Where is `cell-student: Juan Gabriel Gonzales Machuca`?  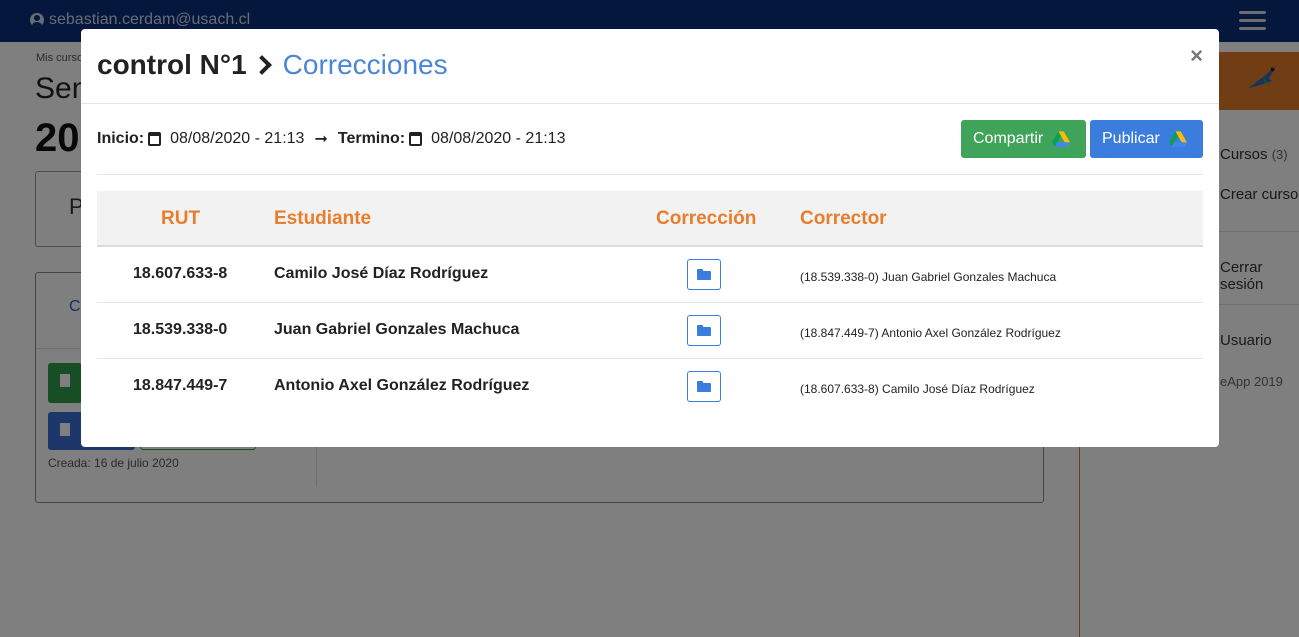 cell-student: Juan Gabriel Gonzales Machuca is located at coordinates (397, 329).